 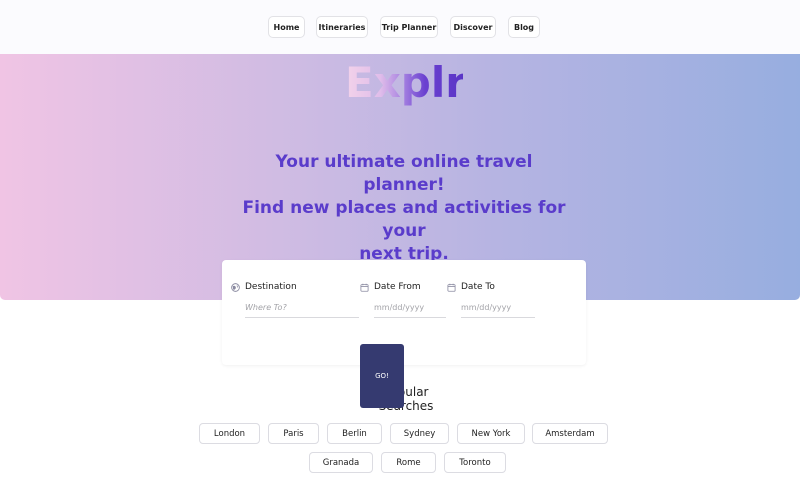 What do you see at coordinates (404, 219) in the screenshot?
I see `tagline-line-2: Find new places and activities for your` at bounding box center [404, 219].